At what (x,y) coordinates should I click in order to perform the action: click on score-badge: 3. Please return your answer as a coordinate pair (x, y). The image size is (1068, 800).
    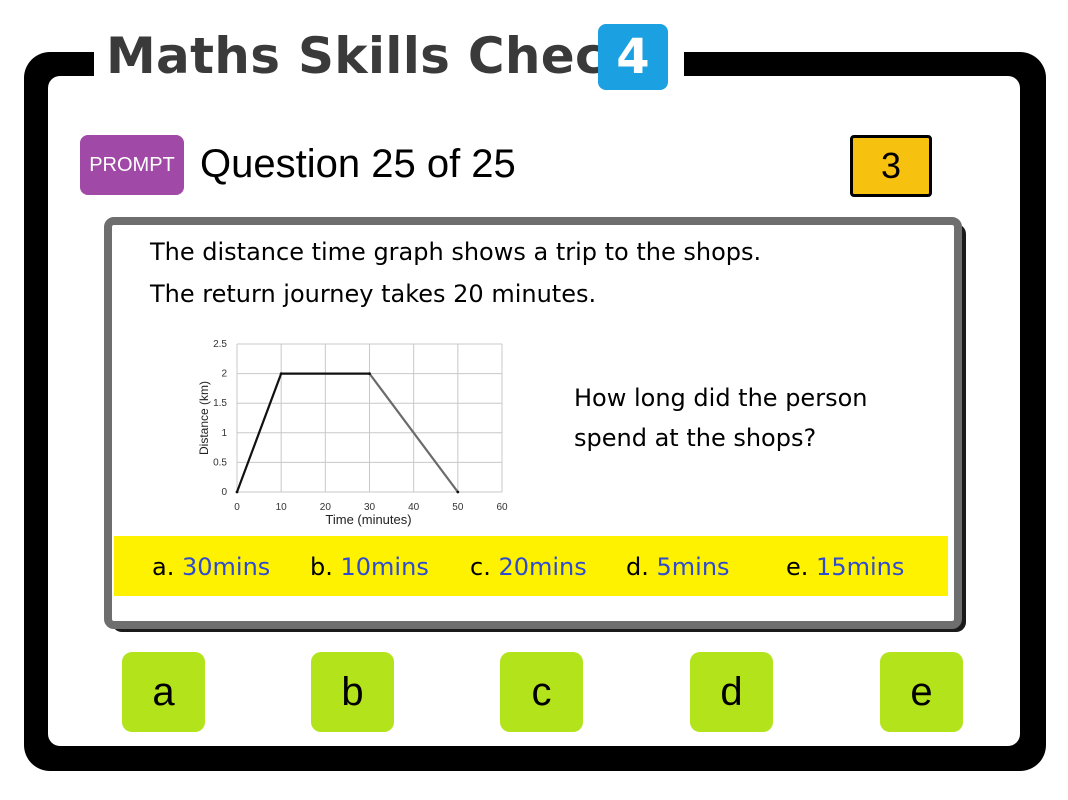
    Looking at the image, I should click on (891, 166).